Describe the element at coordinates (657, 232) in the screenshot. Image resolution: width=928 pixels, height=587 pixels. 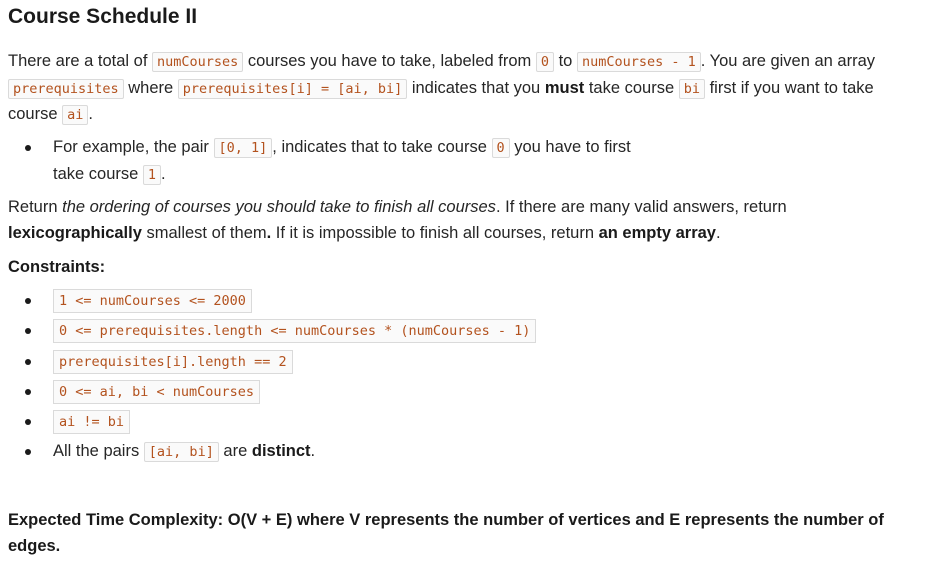
I see `bold-empty-array: an empty array` at that location.